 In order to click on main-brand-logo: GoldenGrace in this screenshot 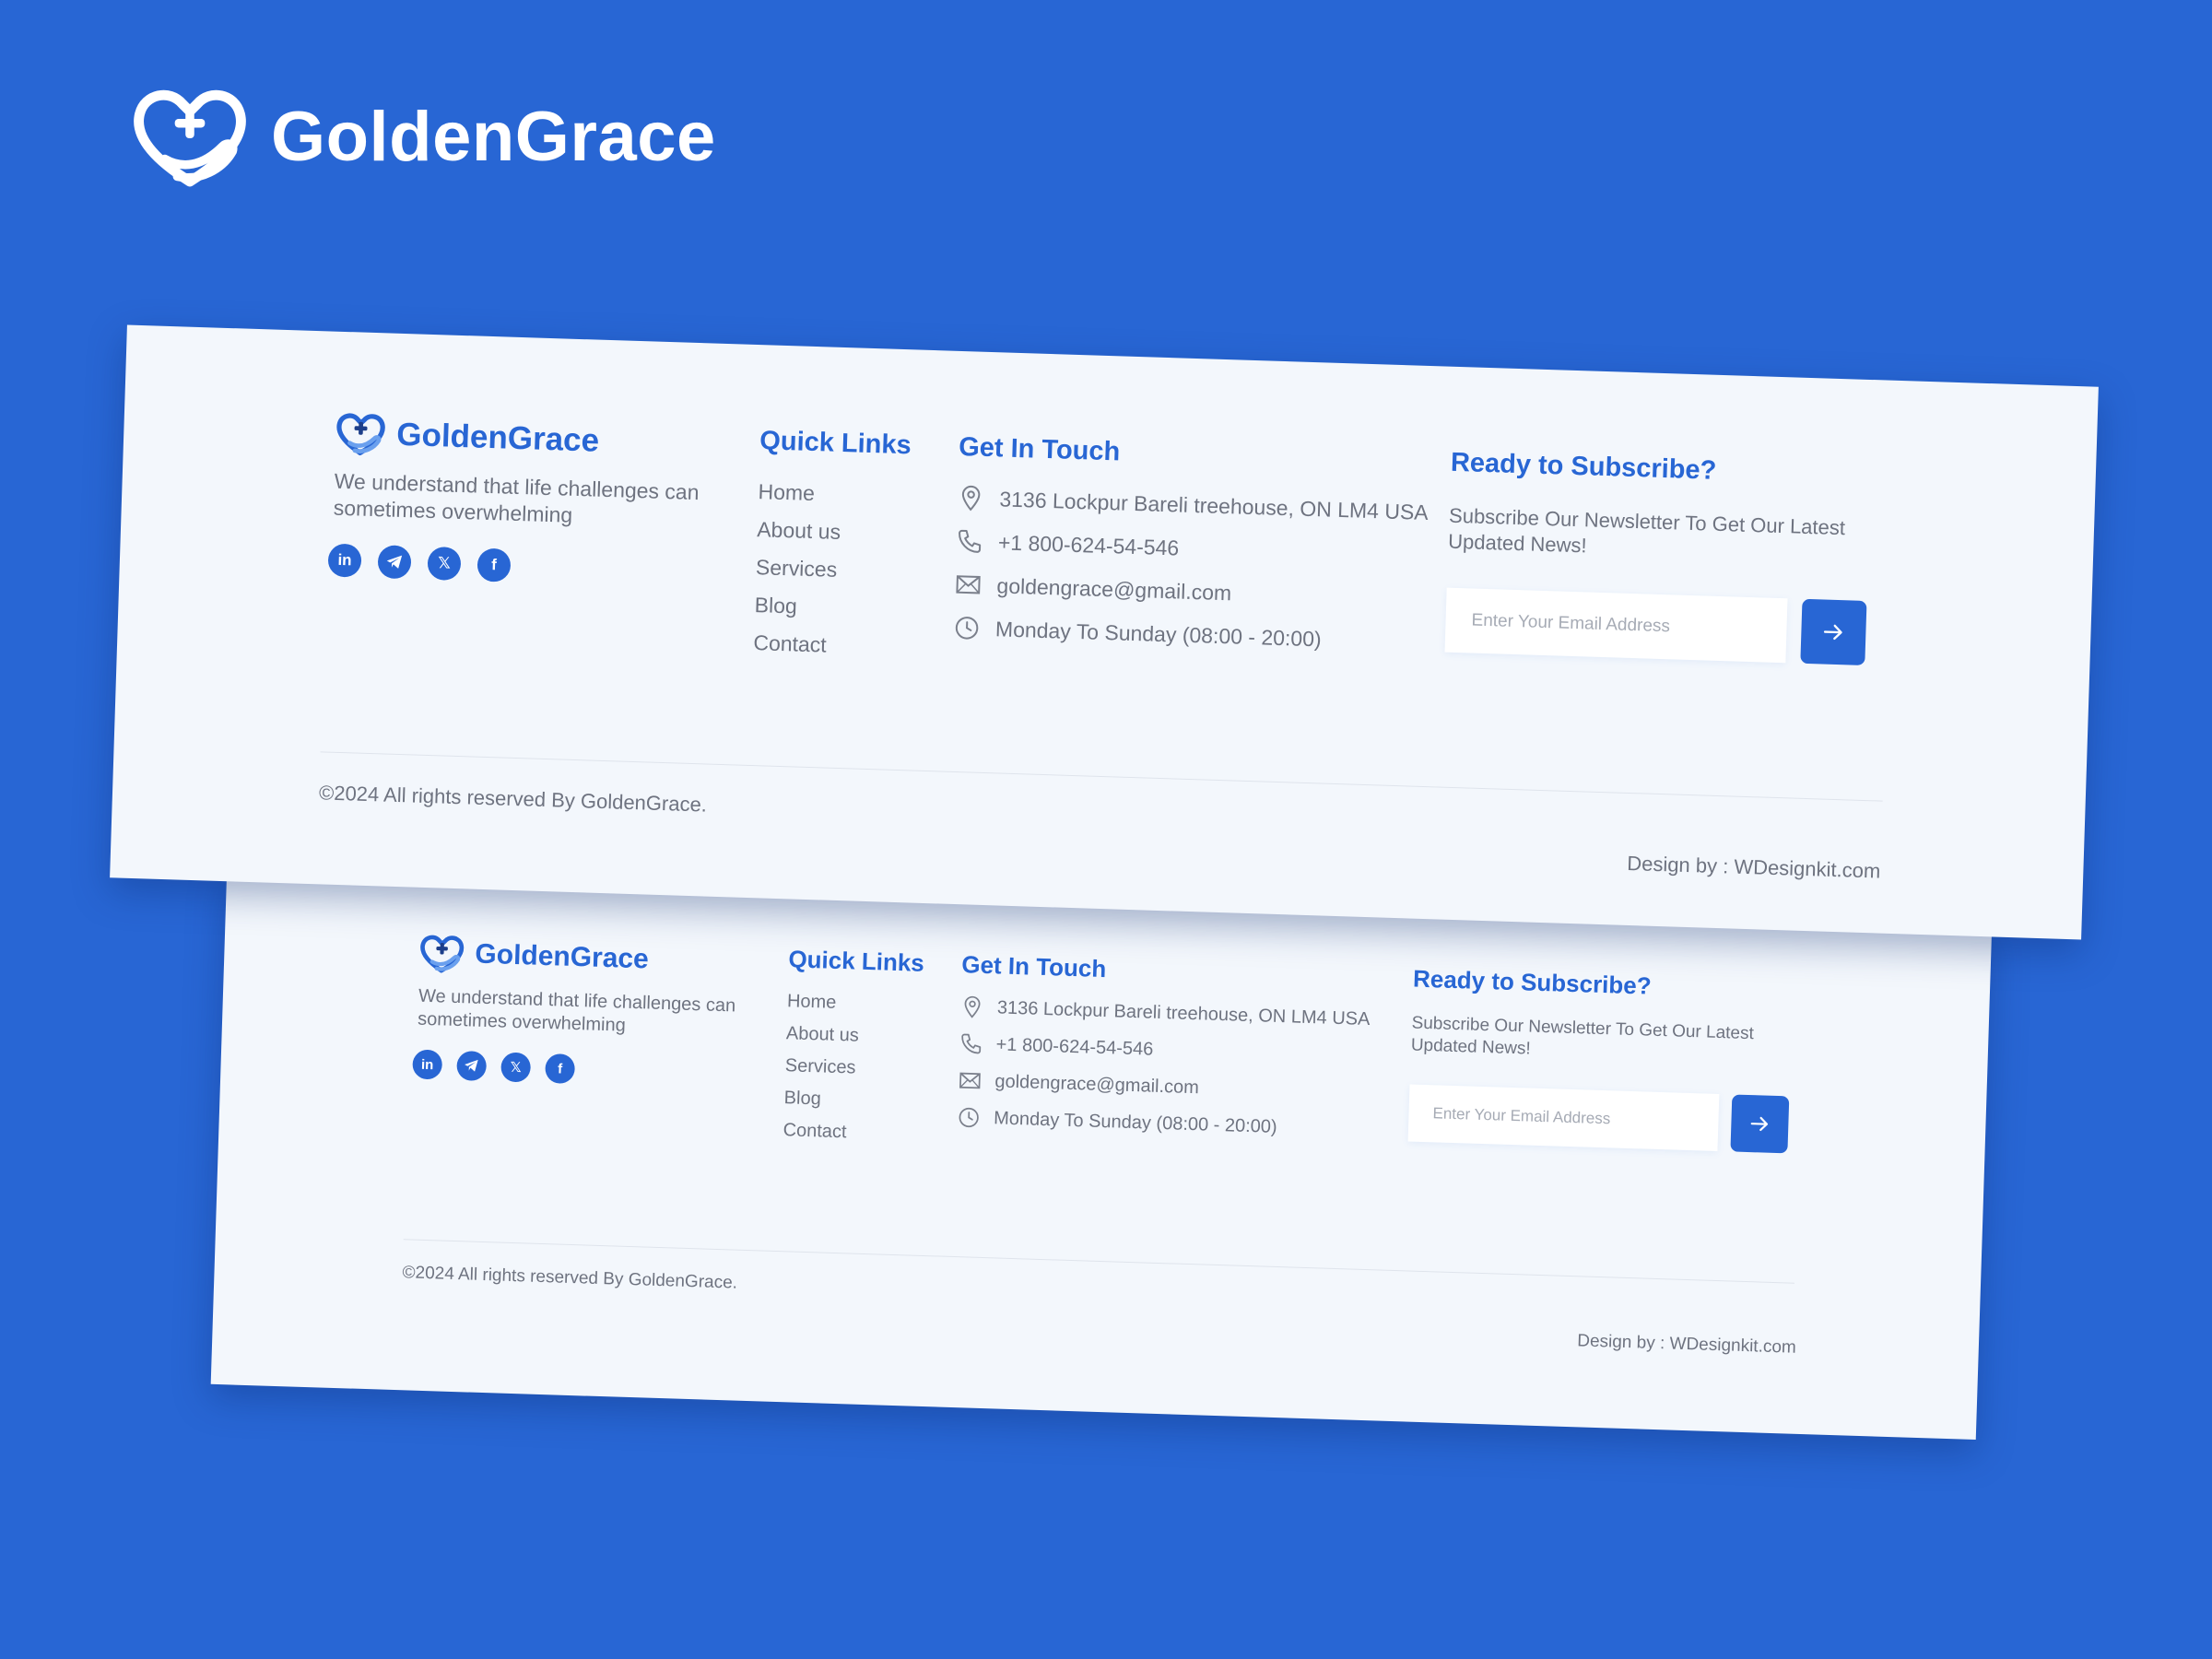, I will do `click(421, 136)`.